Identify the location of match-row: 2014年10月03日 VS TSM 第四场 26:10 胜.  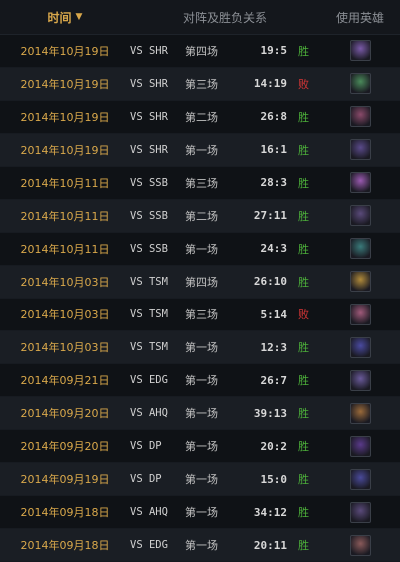
(200, 282).